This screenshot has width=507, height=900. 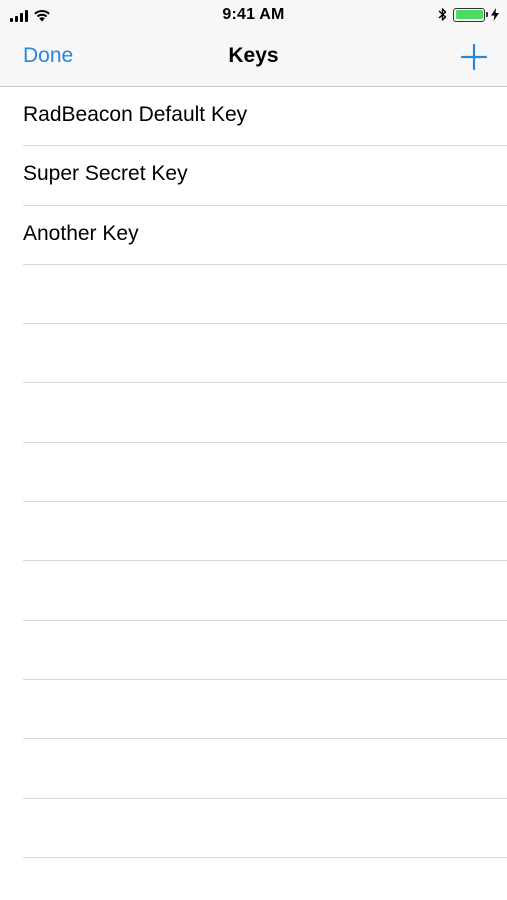 What do you see at coordinates (442, 14) in the screenshot?
I see `bluetooth-icon` at bounding box center [442, 14].